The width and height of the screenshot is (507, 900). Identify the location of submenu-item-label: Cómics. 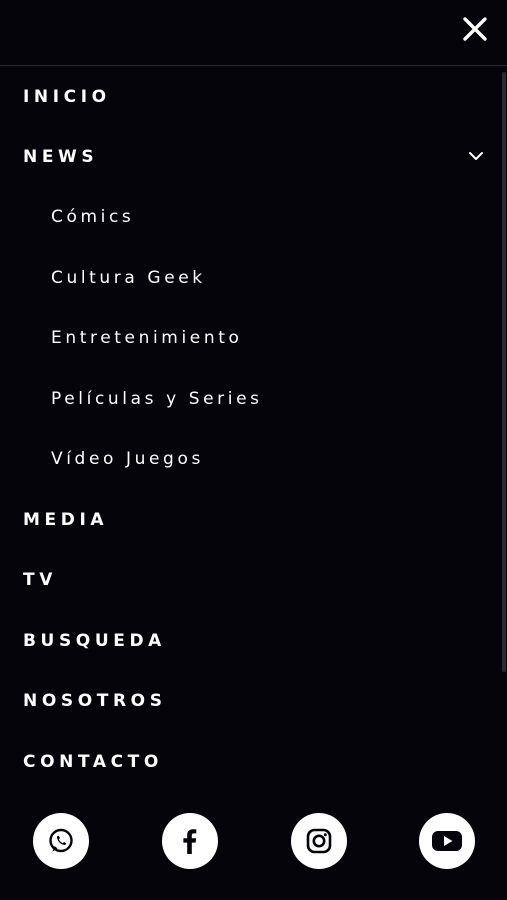
(93, 217).